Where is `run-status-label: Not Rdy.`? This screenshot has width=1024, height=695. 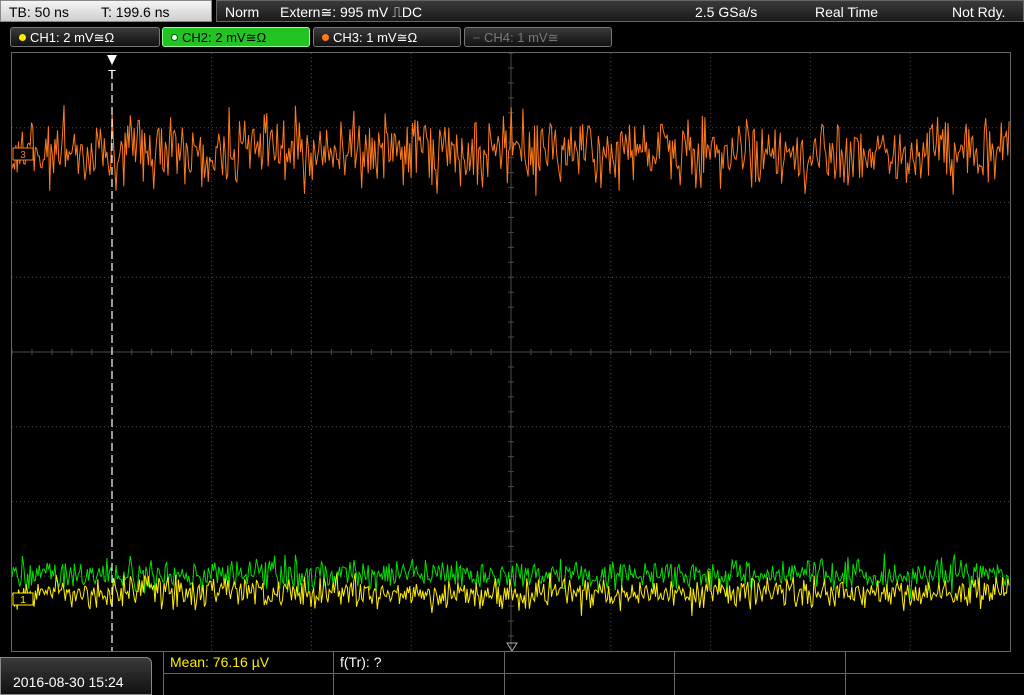 run-status-label: Not Rdy. is located at coordinates (979, 12).